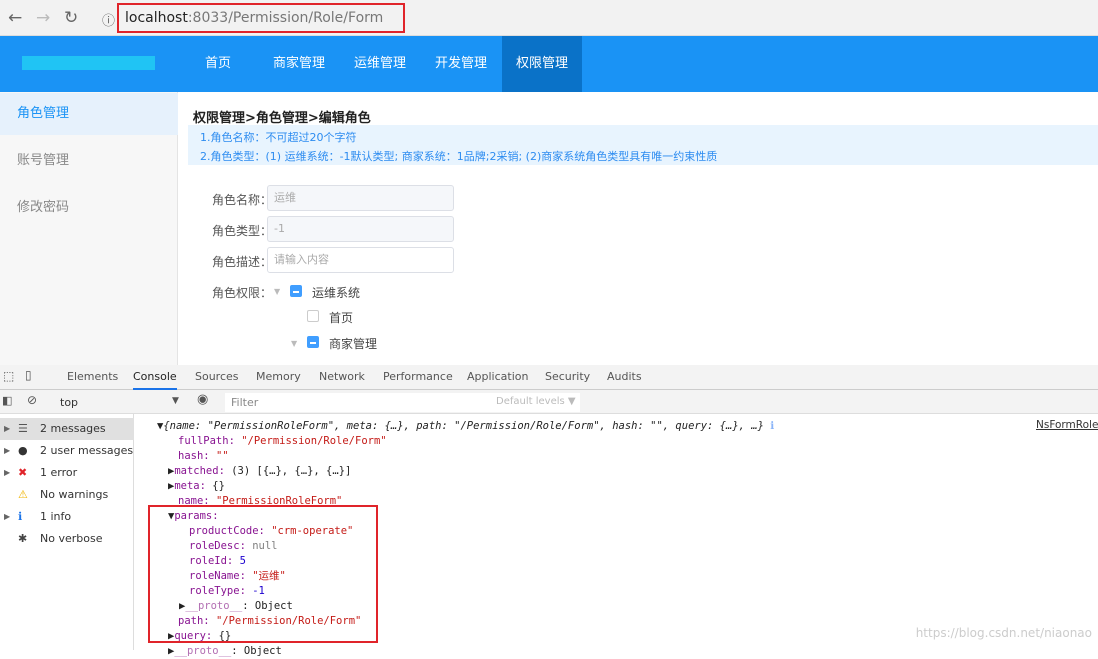  What do you see at coordinates (1003, 633) in the screenshot?
I see `watermark: https://blog.csdn.net/niaonao` at bounding box center [1003, 633].